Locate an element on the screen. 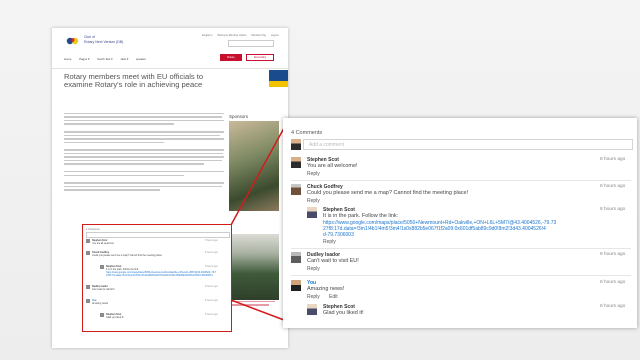  welcome-link: Welcome Member Option is located at coordinates (231, 35).